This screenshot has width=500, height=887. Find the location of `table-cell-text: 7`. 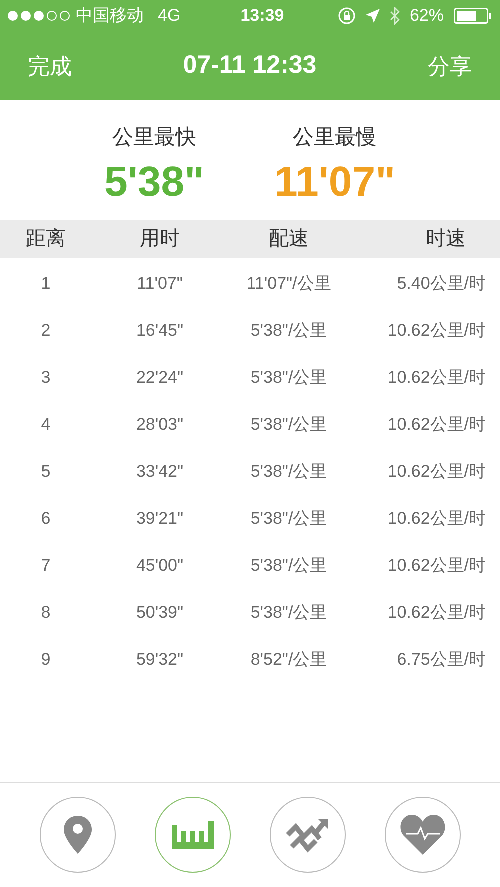

table-cell-text: 7 is located at coordinates (46, 565).